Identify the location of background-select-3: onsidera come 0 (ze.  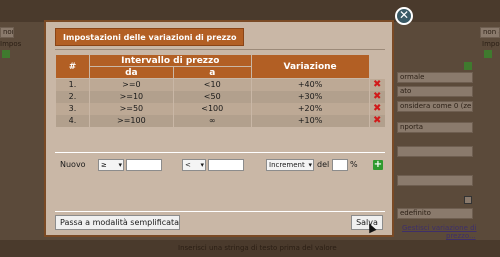
(435, 106).